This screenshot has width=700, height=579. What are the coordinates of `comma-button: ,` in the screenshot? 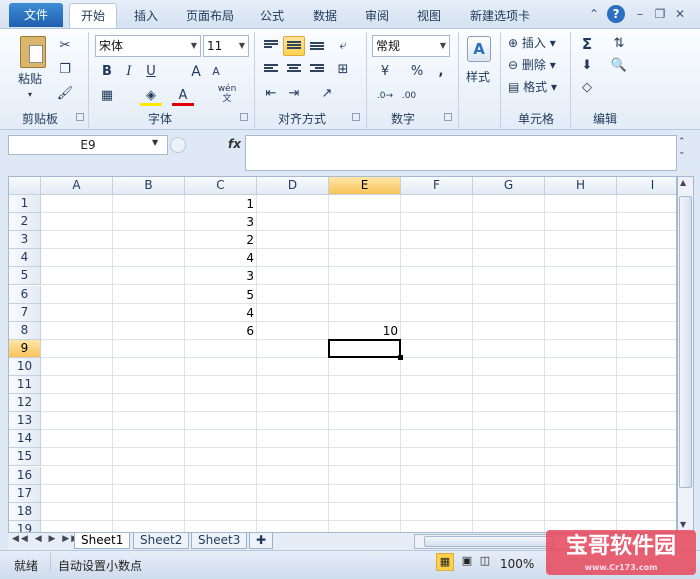 It's located at (441, 72).